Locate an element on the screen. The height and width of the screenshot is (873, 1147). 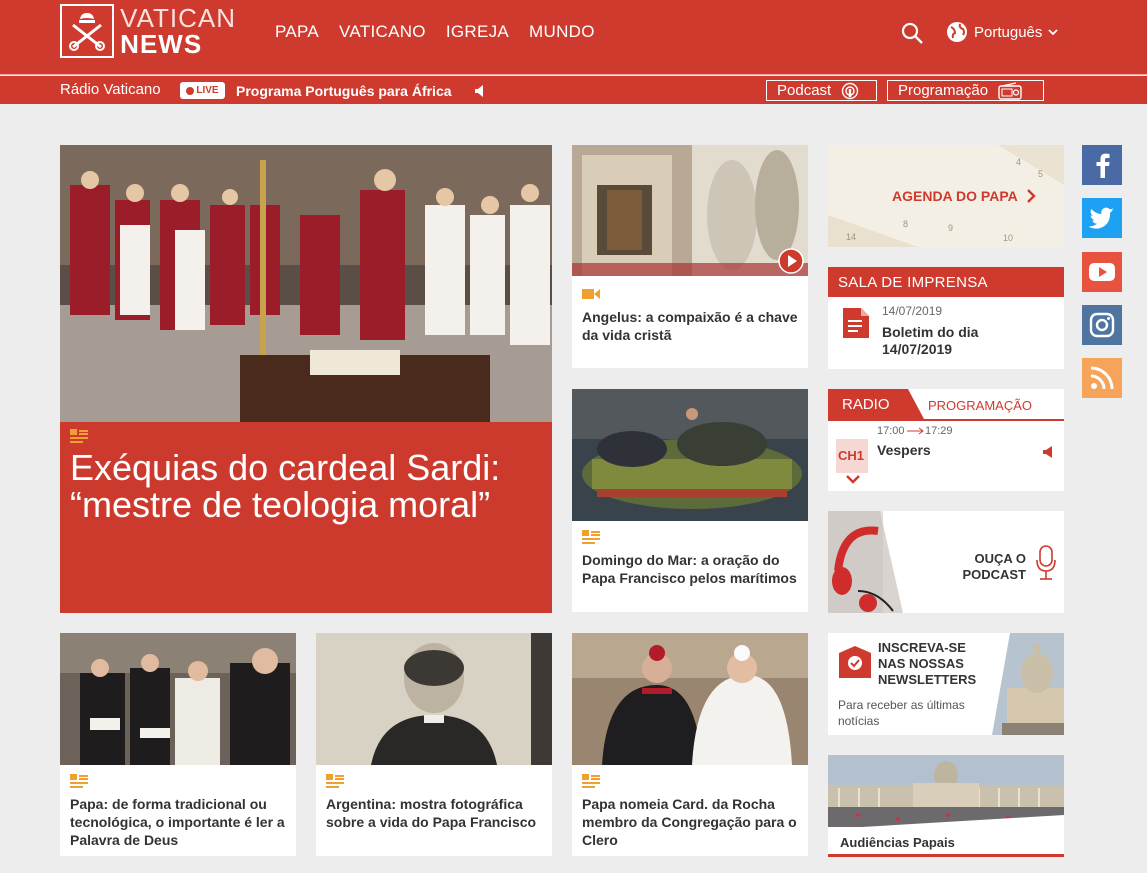
palavra-photo is located at coordinates (178, 699).